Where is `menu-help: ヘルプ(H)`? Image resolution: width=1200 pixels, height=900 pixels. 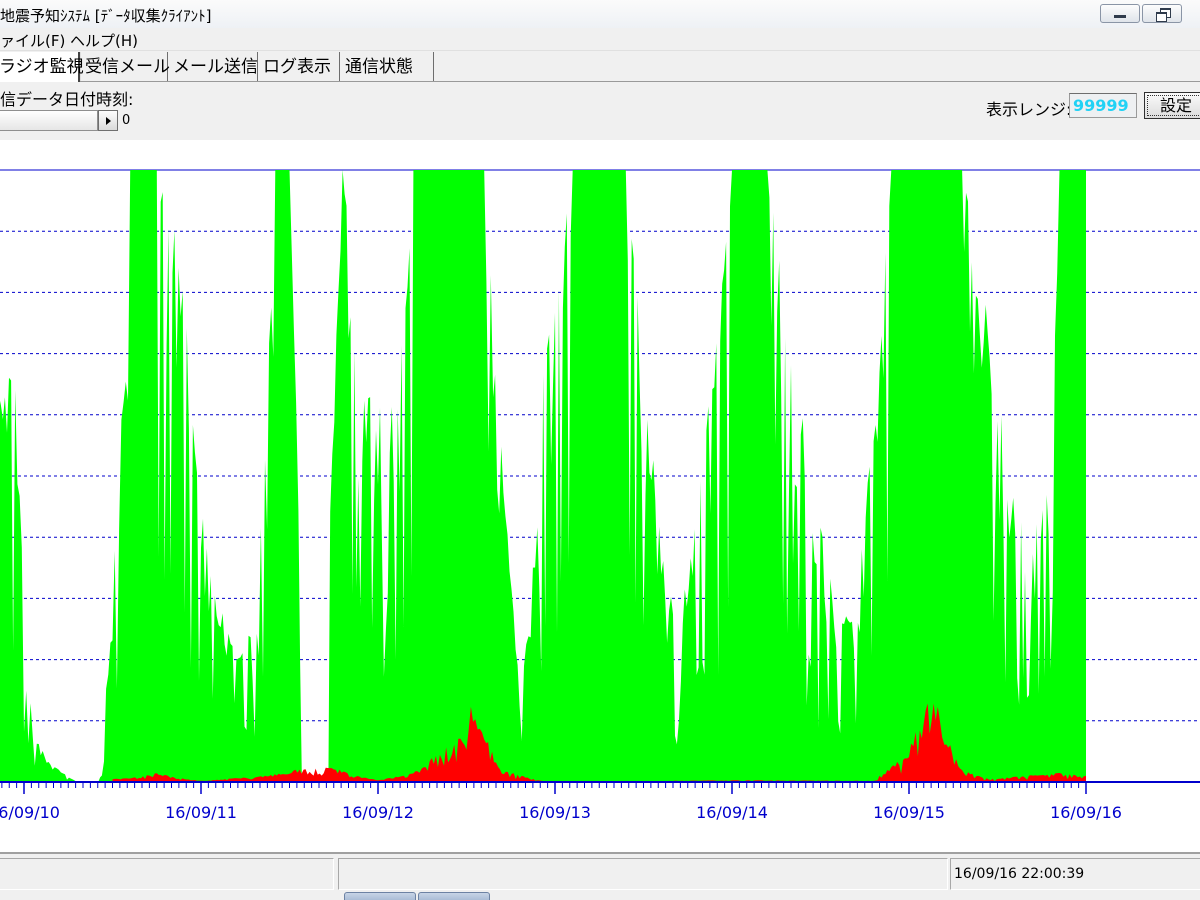 menu-help: ヘルプ(H) is located at coordinates (104, 40).